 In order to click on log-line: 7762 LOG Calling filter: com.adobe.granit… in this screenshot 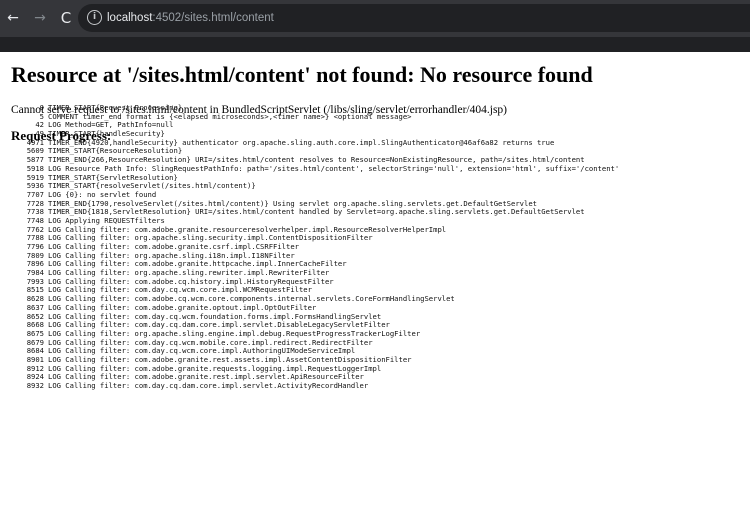, I will do `click(385, 230)`.